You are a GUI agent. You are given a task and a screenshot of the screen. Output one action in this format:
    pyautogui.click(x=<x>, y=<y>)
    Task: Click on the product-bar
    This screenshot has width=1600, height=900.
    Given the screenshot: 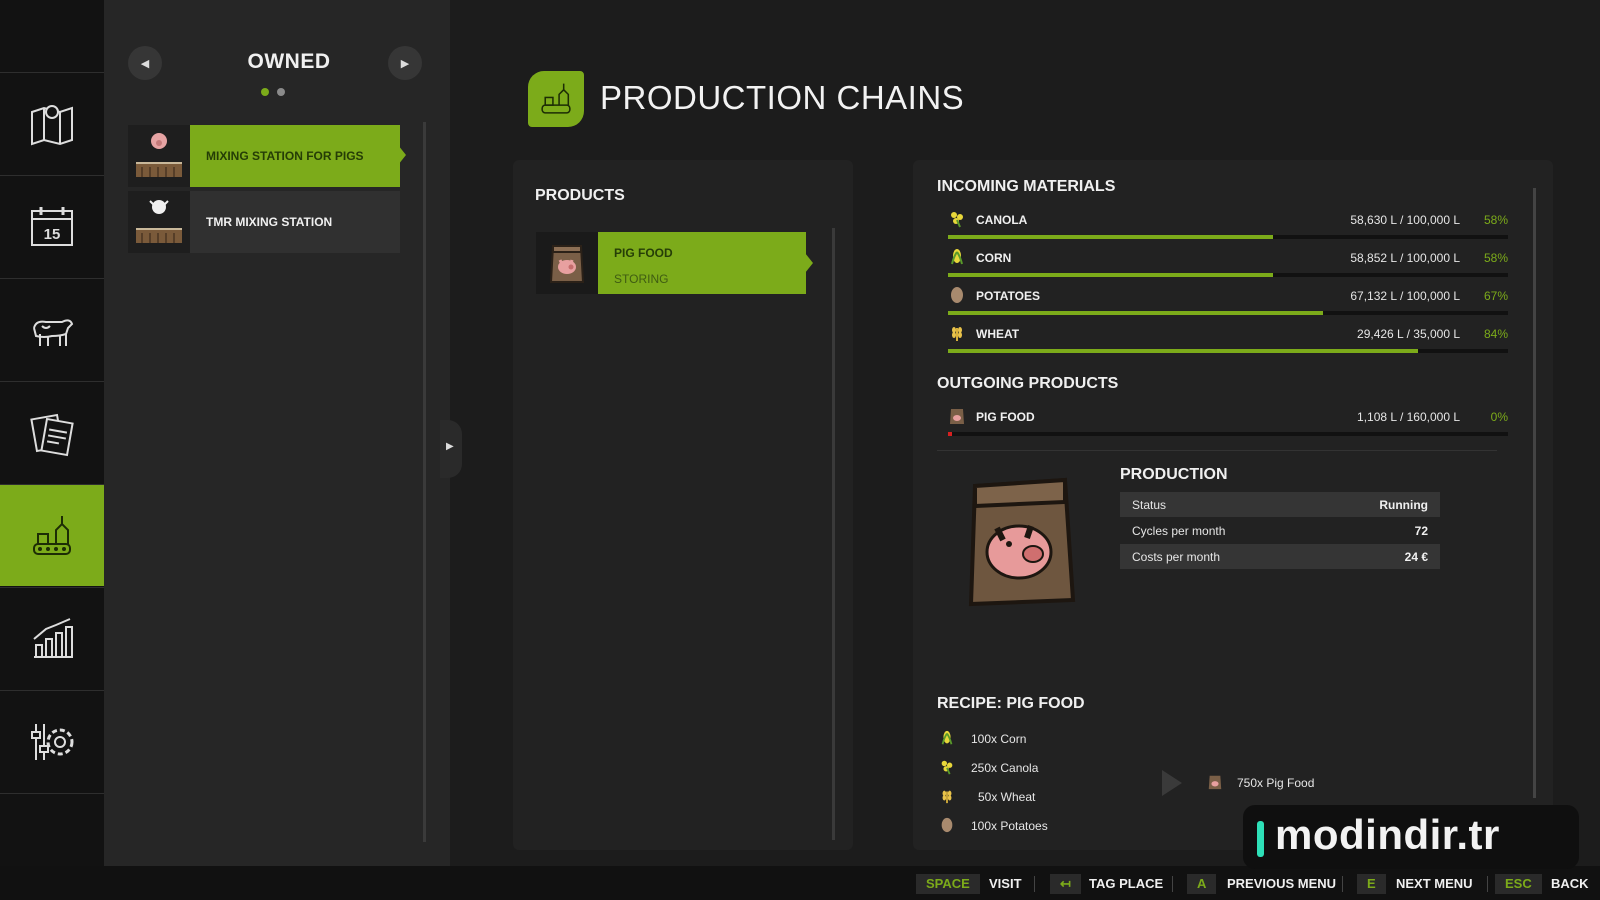 What is the action you would take?
    pyautogui.click(x=1228, y=434)
    